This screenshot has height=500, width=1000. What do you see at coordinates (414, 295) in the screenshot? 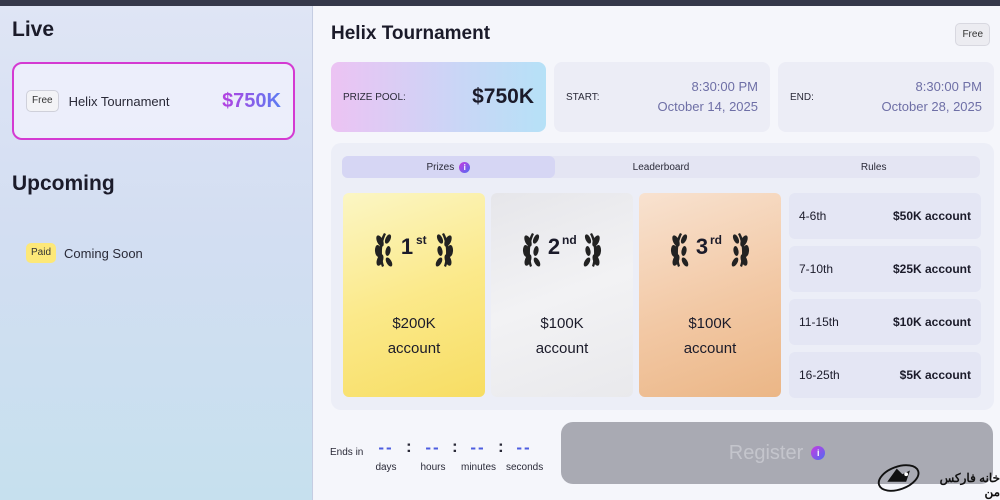
I see `first-place-card: 1 st $200K account` at bounding box center [414, 295].